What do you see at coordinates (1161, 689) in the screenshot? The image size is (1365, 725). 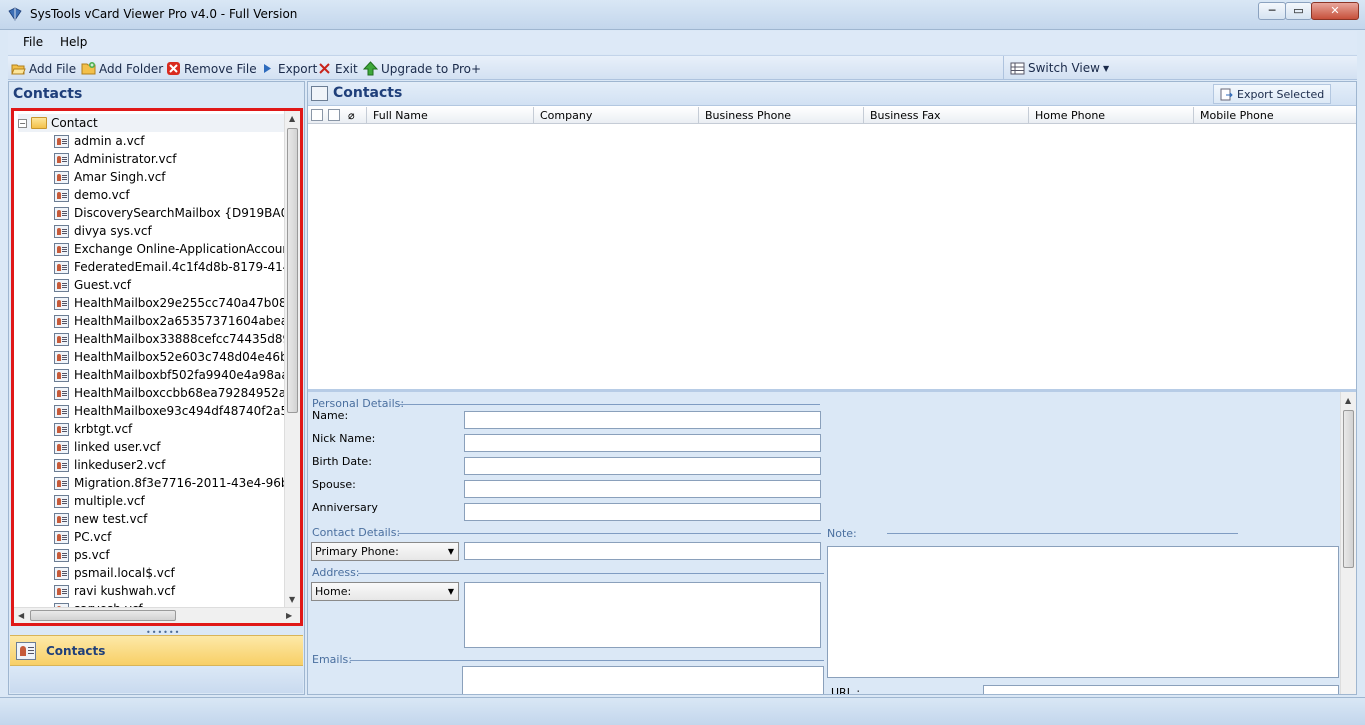 I see `url-field` at bounding box center [1161, 689].